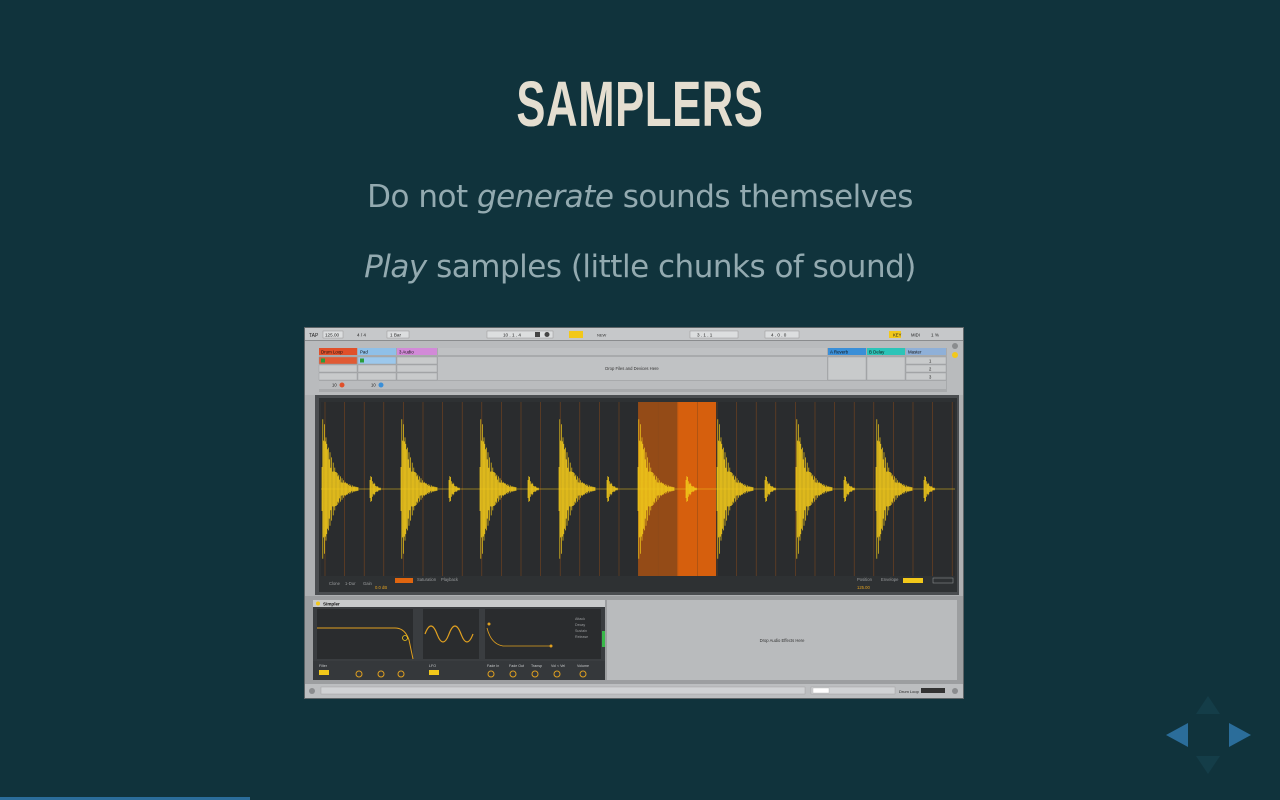 Image resolution: width=1280 pixels, height=800 pixels. What do you see at coordinates (915, 335) in the screenshot?
I see `midi-label: MIDI` at bounding box center [915, 335].